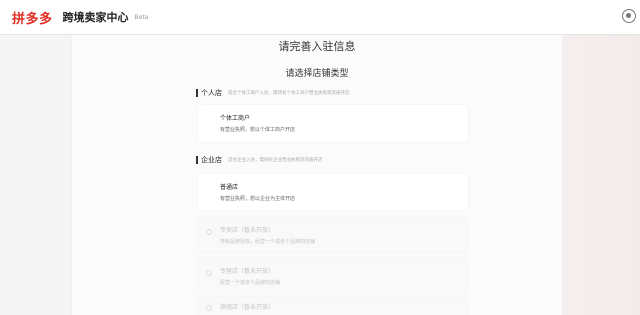  What do you see at coordinates (600, 175) in the screenshot?
I see `page-background-right` at bounding box center [600, 175].